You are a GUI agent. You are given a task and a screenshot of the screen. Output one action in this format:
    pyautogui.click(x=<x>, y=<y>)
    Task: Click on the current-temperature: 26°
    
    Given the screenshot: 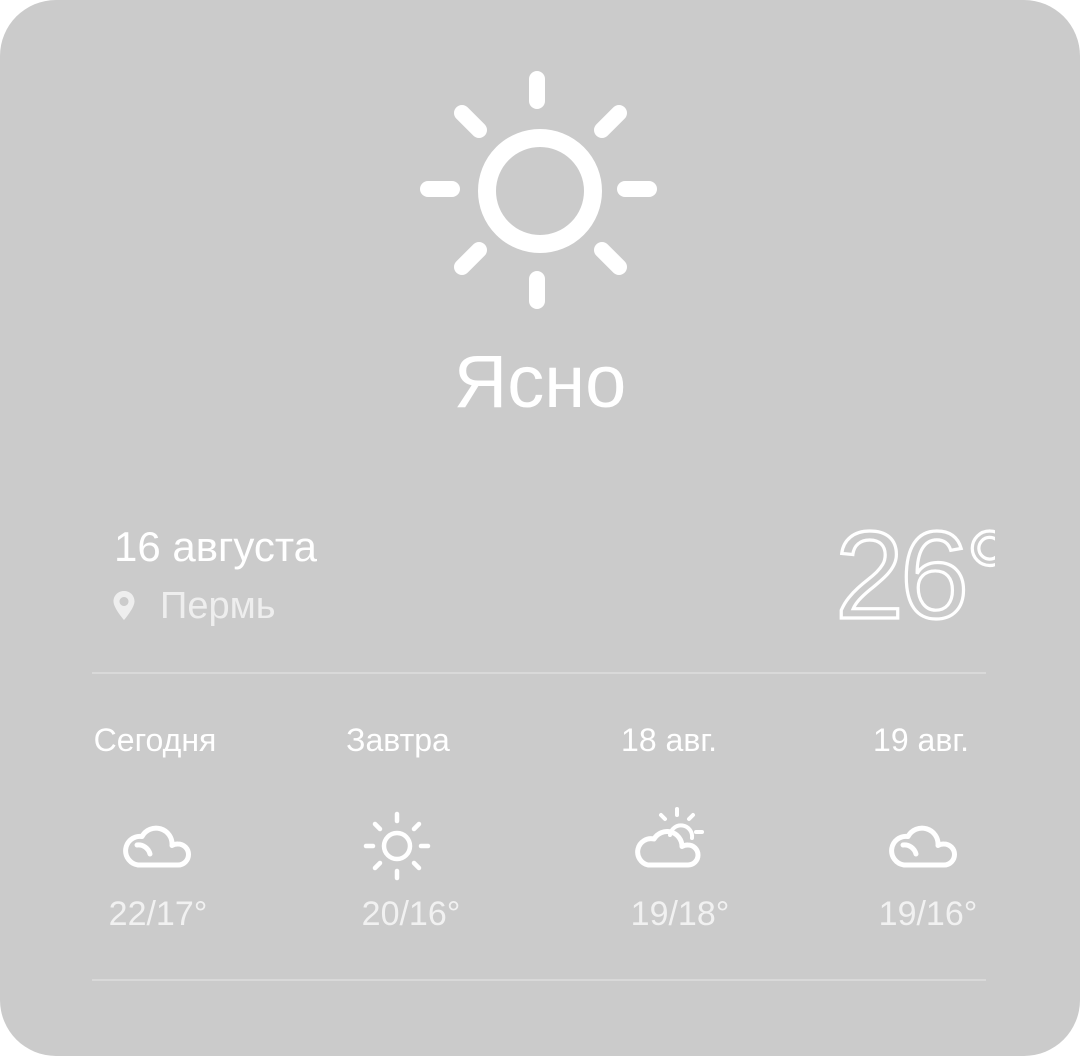 What is the action you would take?
    pyautogui.click(x=915, y=575)
    